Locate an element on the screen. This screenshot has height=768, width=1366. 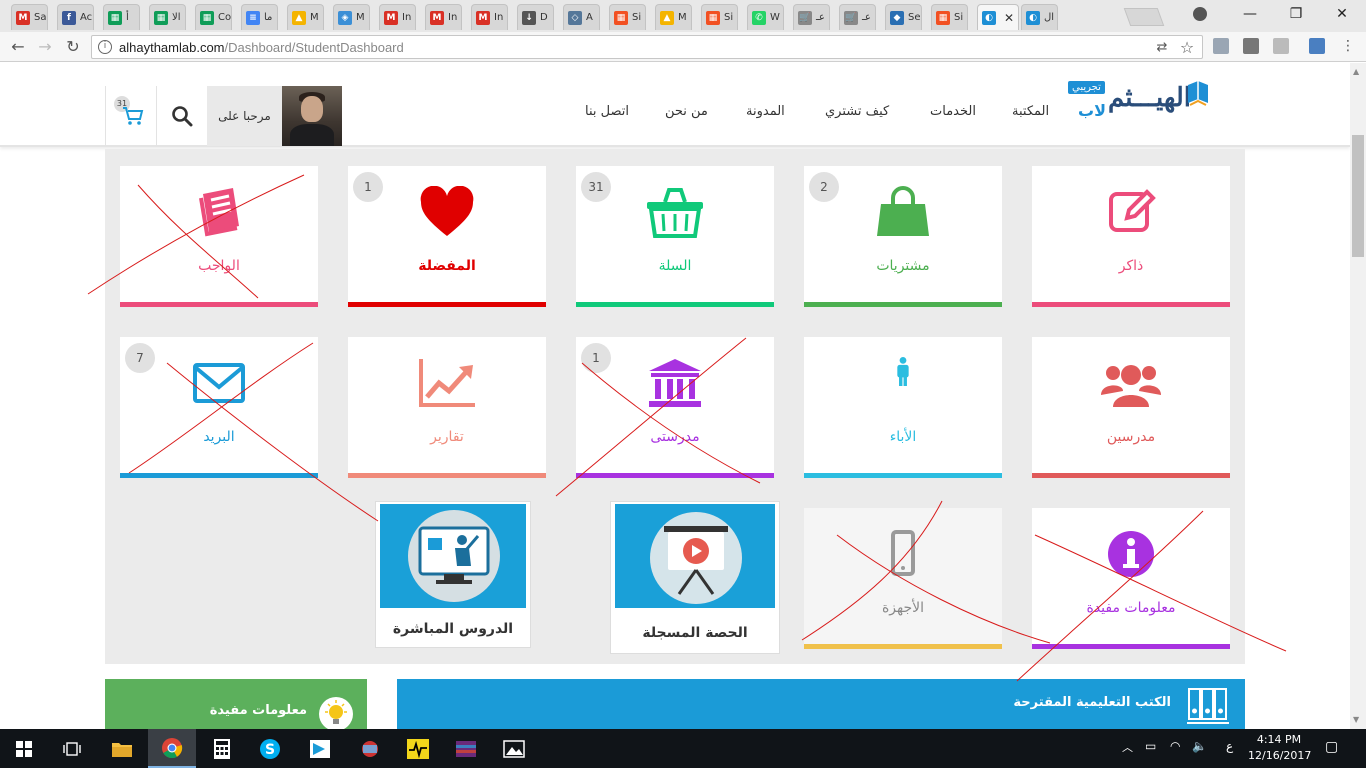
notifications-icon: ▢ is located at coordinates (1331, 747).